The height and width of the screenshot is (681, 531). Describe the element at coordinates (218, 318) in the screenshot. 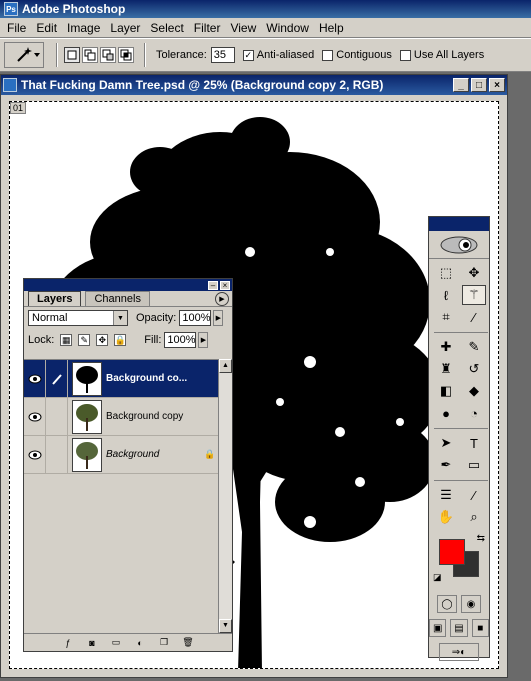

I see `opacity-slider-button: ▶` at that location.